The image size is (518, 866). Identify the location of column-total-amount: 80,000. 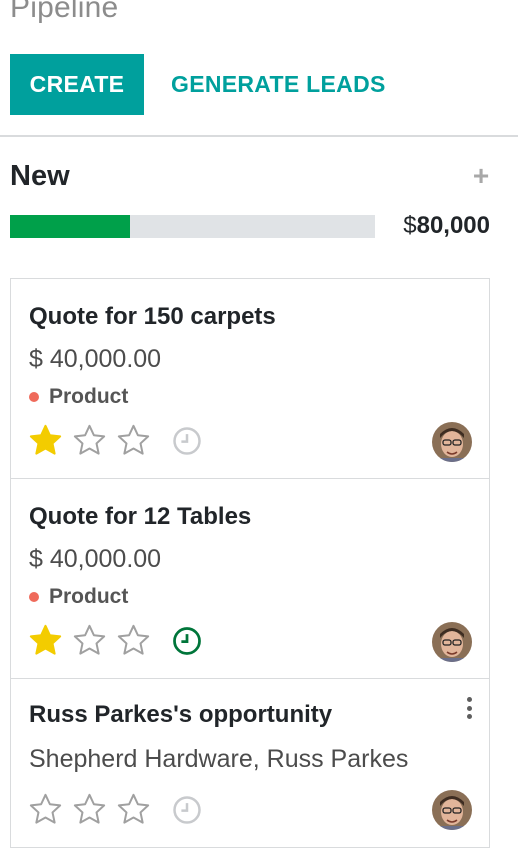
(453, 225).